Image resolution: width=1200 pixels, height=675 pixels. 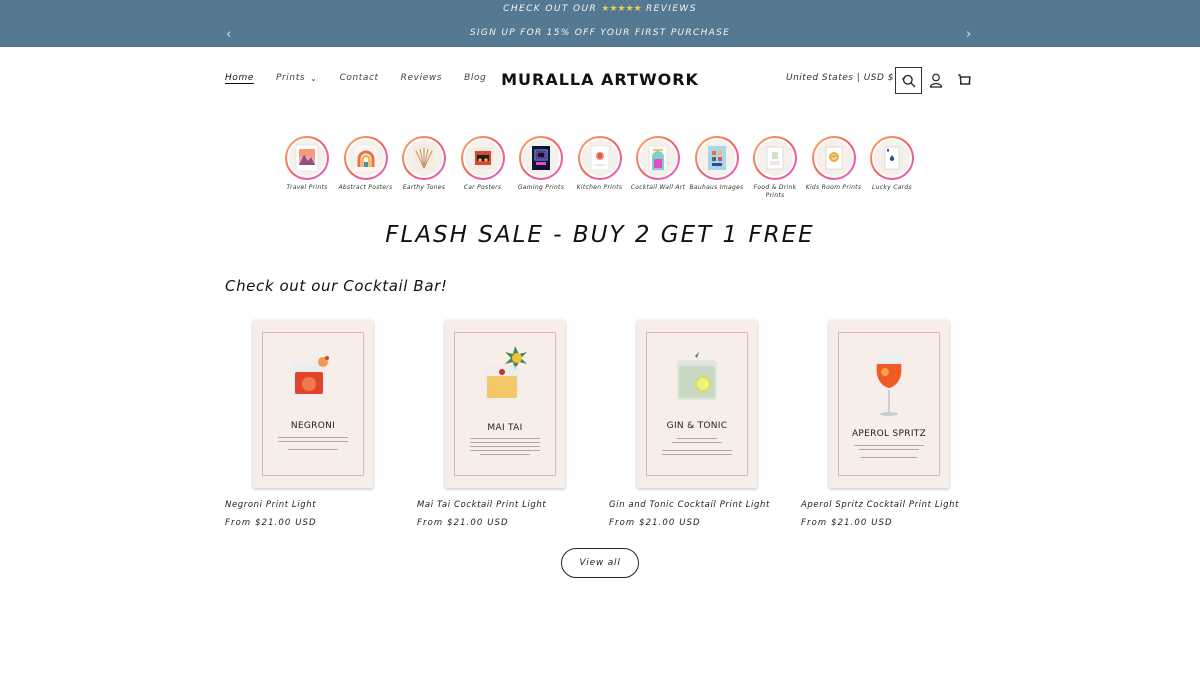 I want to click on category-bauhaus-images: Bauhaus Images, so click(x=717, y=164).